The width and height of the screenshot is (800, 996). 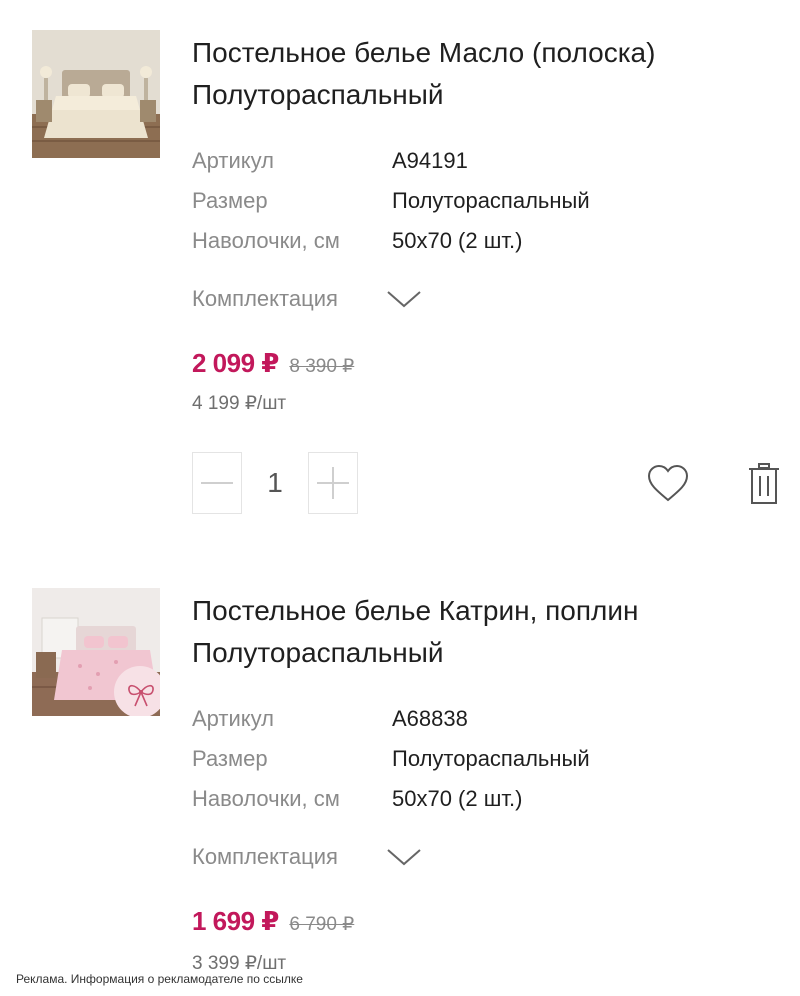 I want to click on price-block: 2 099 ₽ 8 390 ₽, so click(x=273, y=366).